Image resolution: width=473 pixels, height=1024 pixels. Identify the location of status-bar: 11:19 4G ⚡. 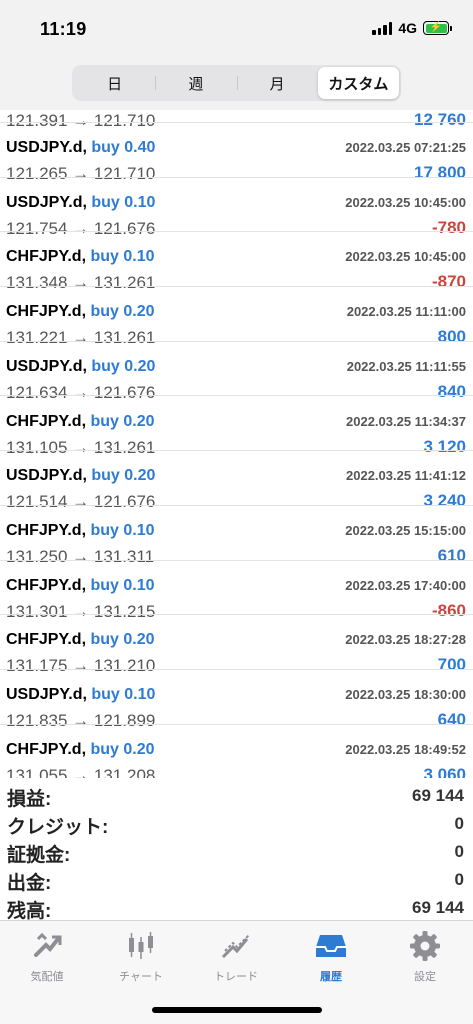
(236, 29).